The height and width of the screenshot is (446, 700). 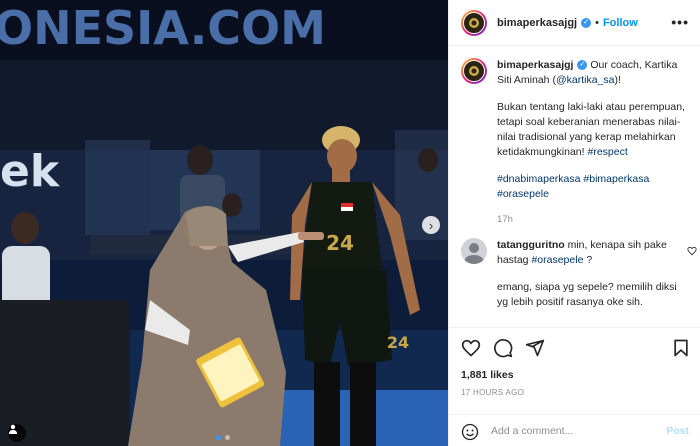 I want to click on comment-input, so click(x=571, y=431).